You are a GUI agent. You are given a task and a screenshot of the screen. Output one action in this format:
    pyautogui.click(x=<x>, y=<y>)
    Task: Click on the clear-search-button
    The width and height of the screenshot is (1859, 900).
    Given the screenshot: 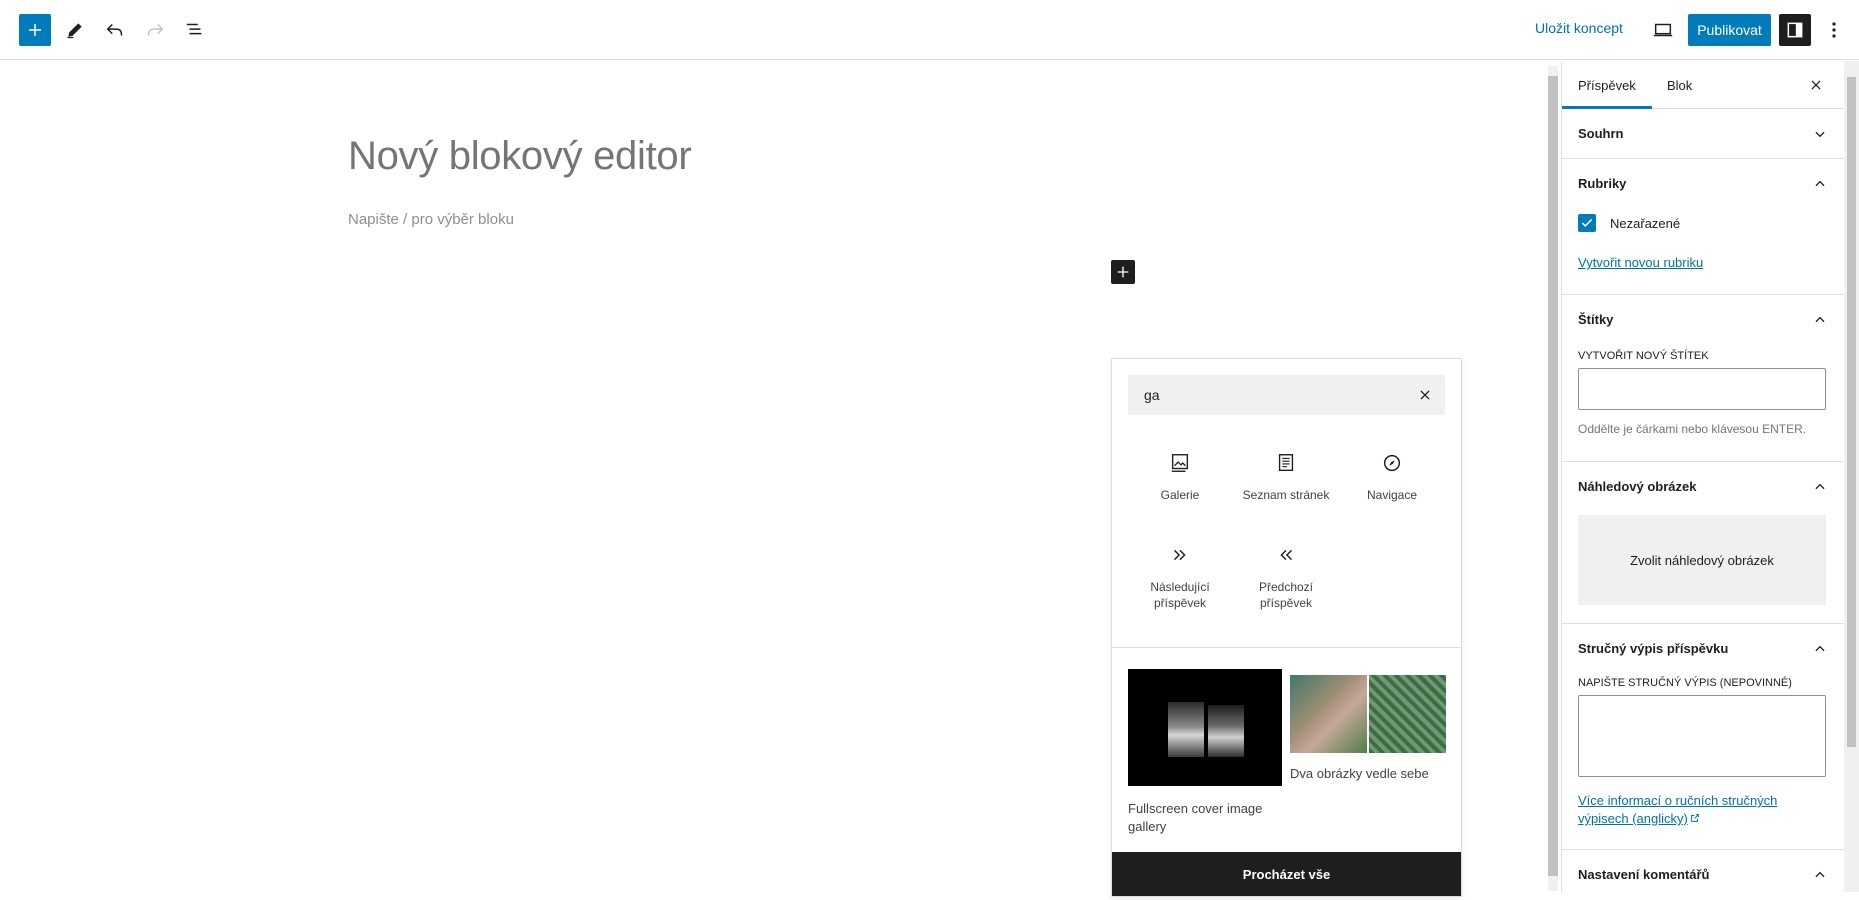 What is the action you would take?
    pyautogui.click(x=1425, y=395)
    